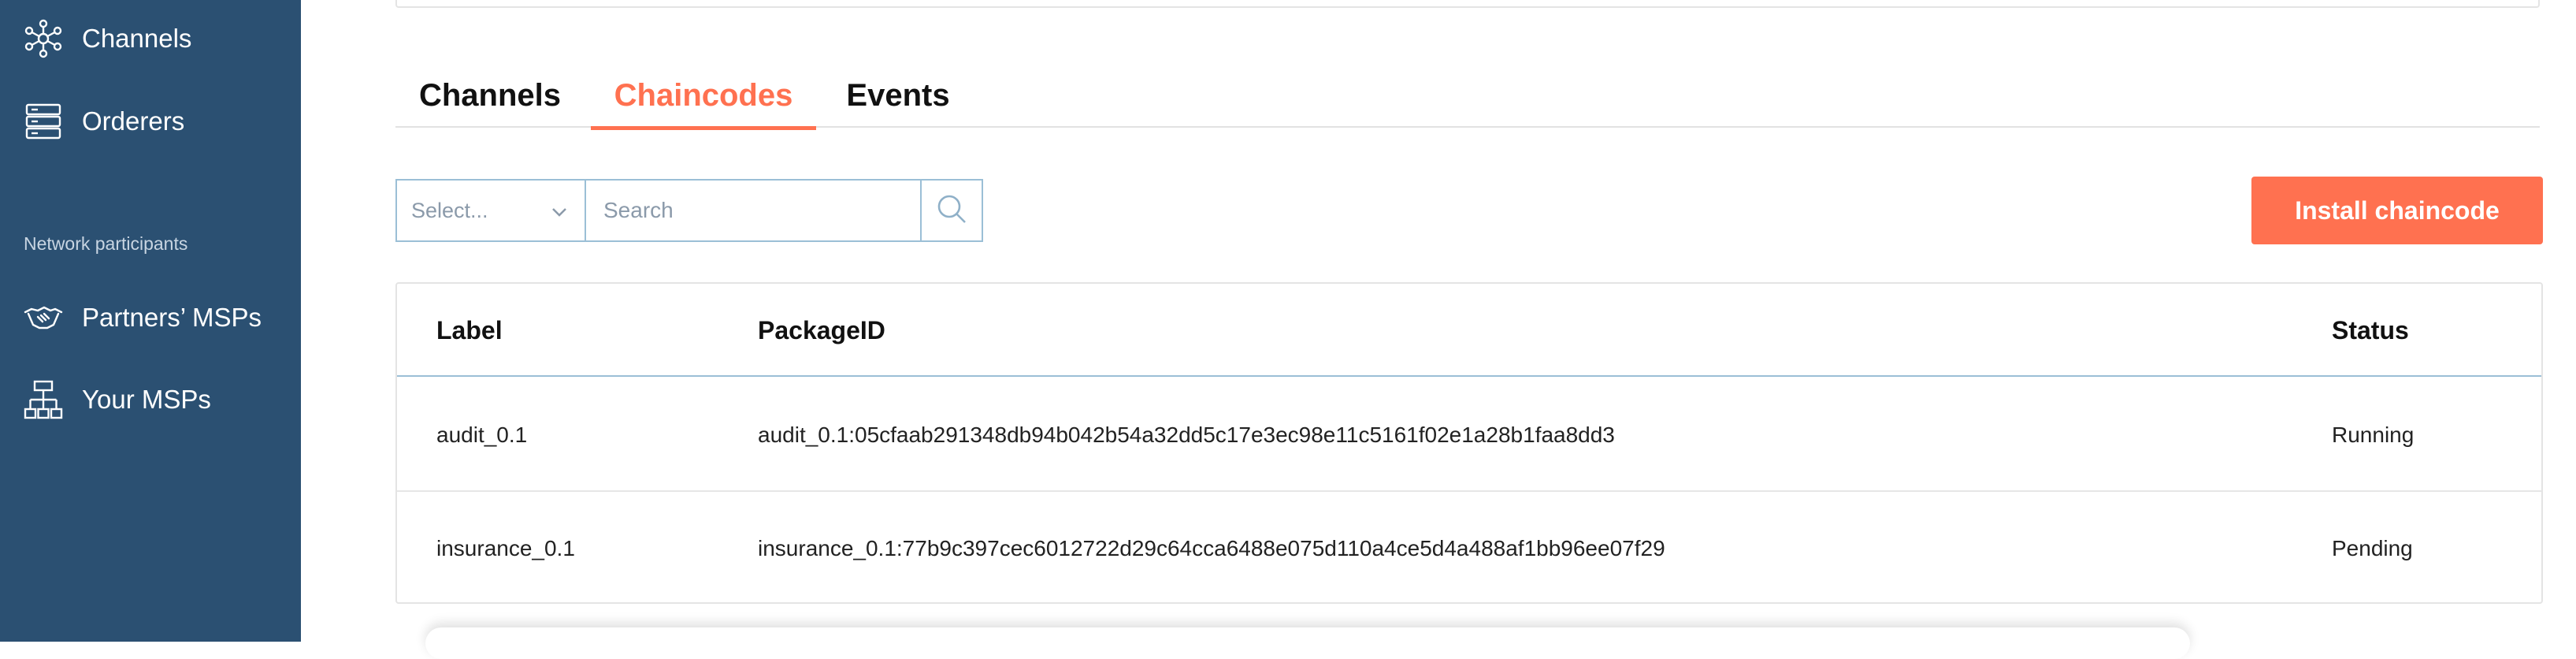 Image resolution: width=2576 pixels, height=659 pixels. What do you see at coordinates (137, 38) in the screenshot?
I see `sidebar-item-label: Channels` at bounding box center [137, 38].